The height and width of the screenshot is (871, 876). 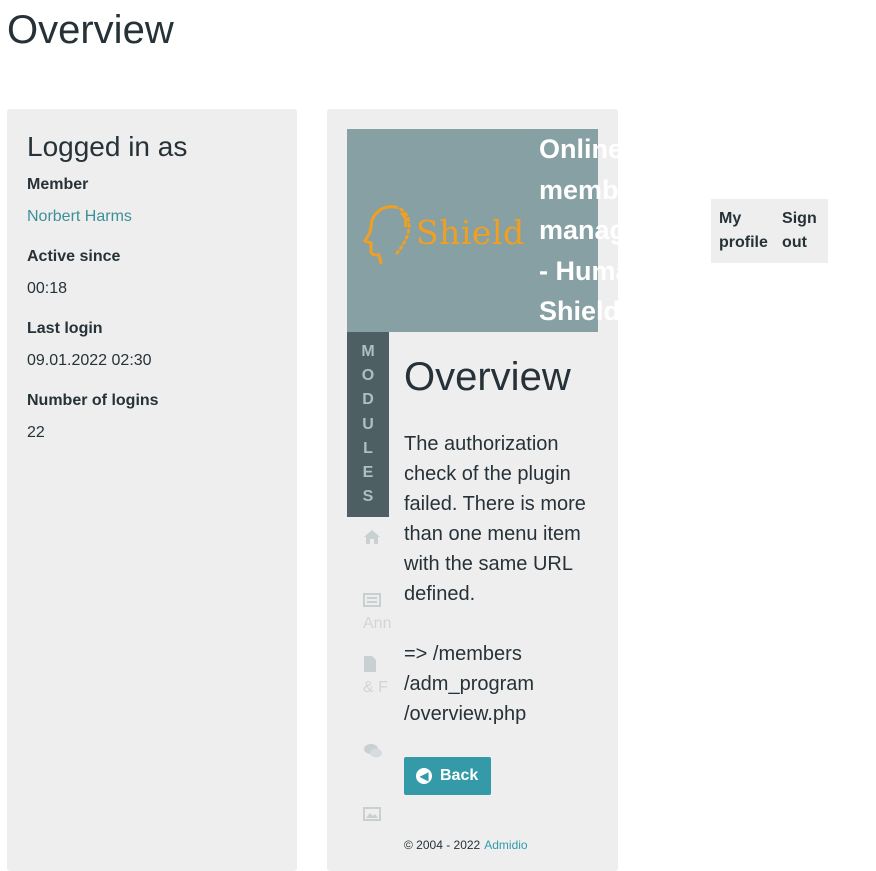 What do you see at coordinates (368, 351) in the screenshot?
I see `modules-letter: M` at bounding box center [368, 351].